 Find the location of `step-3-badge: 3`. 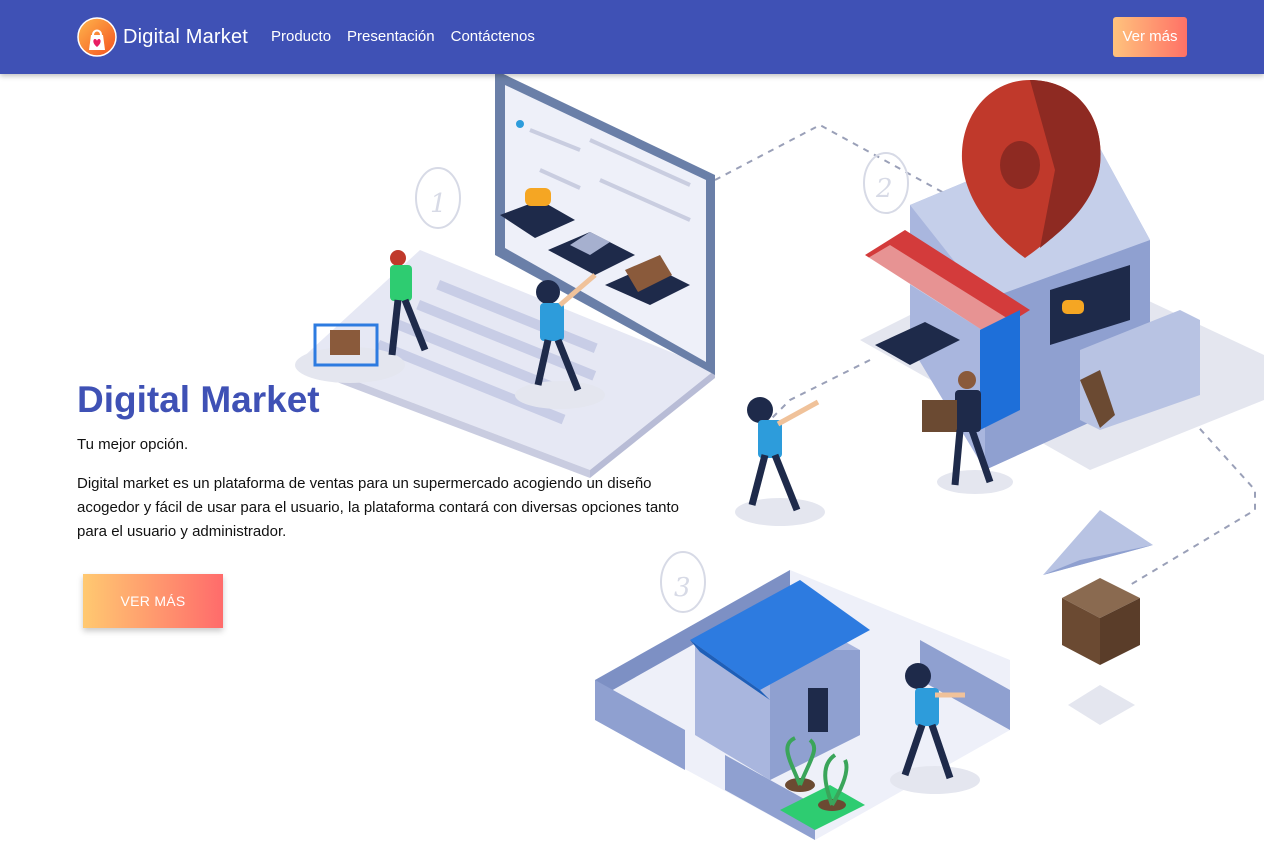

step-3-badge: 3 is located at coordinates (683, 582).